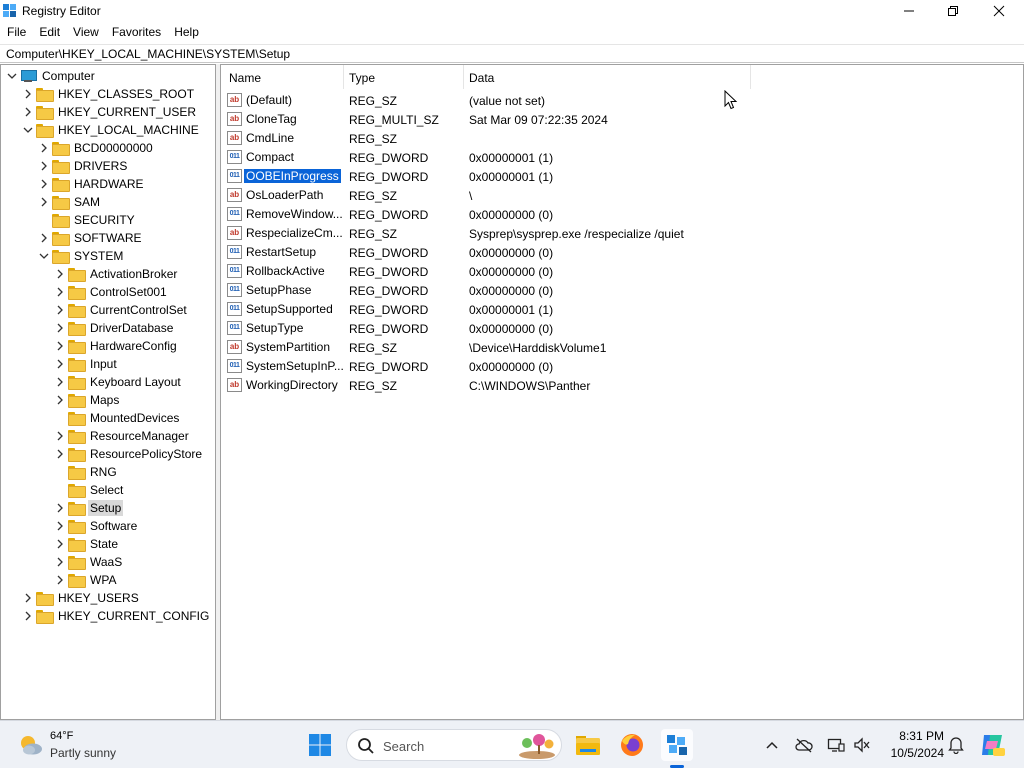 This screenshot has width=1024, height=768. I want to click on tree-item: SYSTEM, so click(81, 256).